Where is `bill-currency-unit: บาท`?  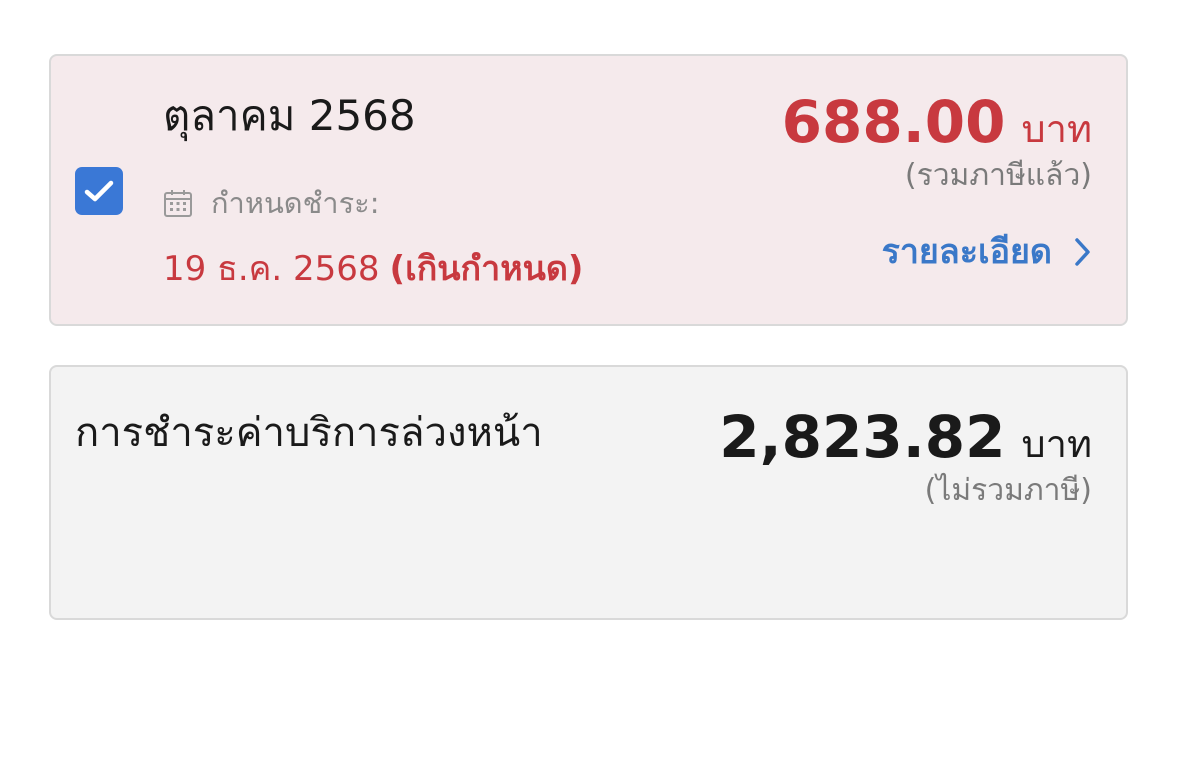
bill-currency-unit: บาท is located at coordinates (1056, 129).